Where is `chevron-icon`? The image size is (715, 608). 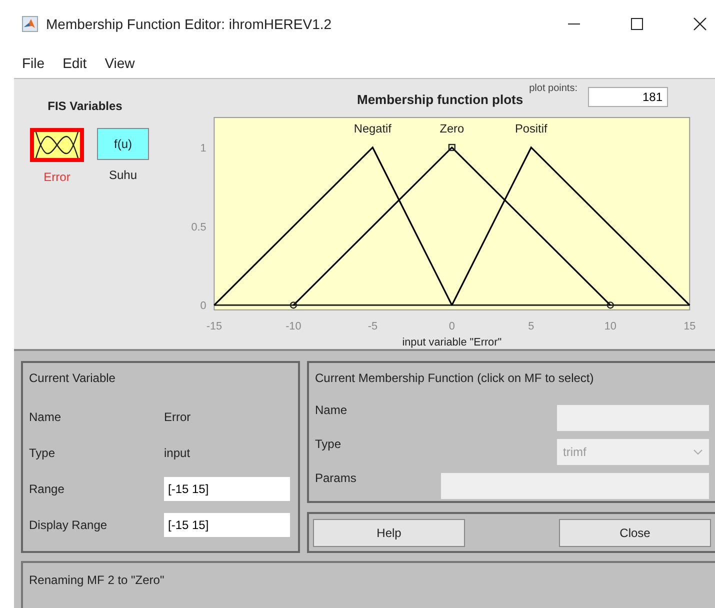
chevron-icon is located at coordinates (698, 452).